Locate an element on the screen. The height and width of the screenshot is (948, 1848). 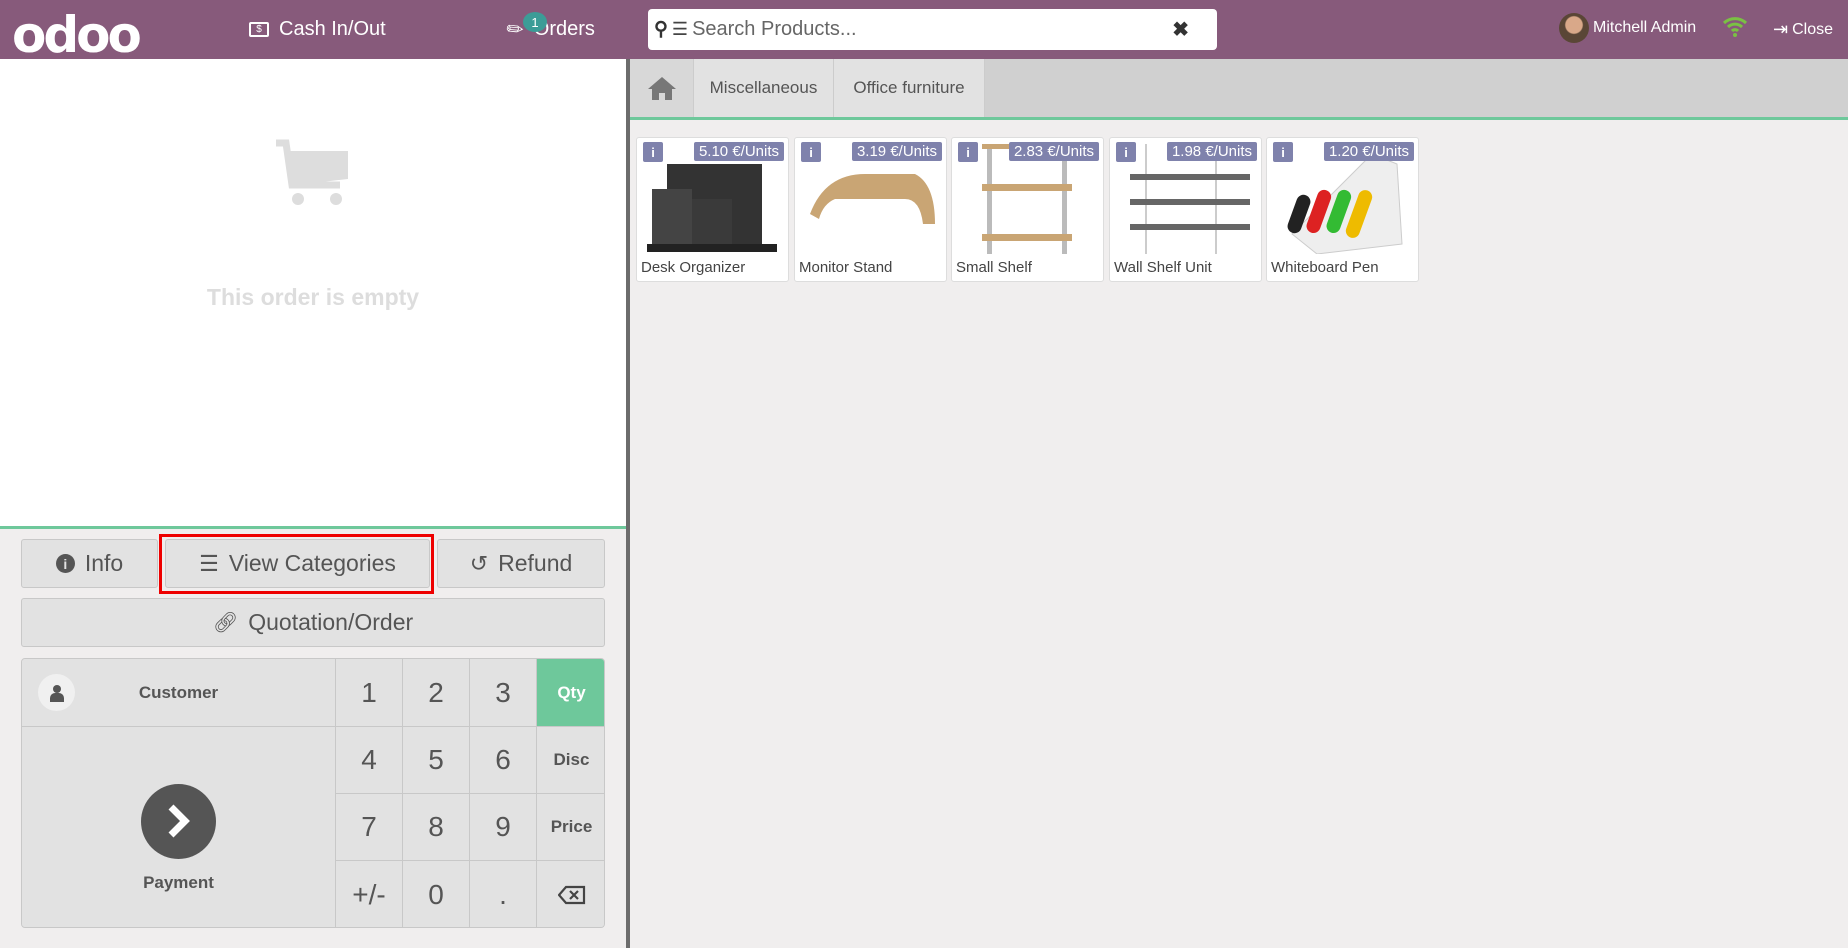
product-card: i 1.98 €/Units Wall Shelf Unit is located at coordinates (1185, 209).